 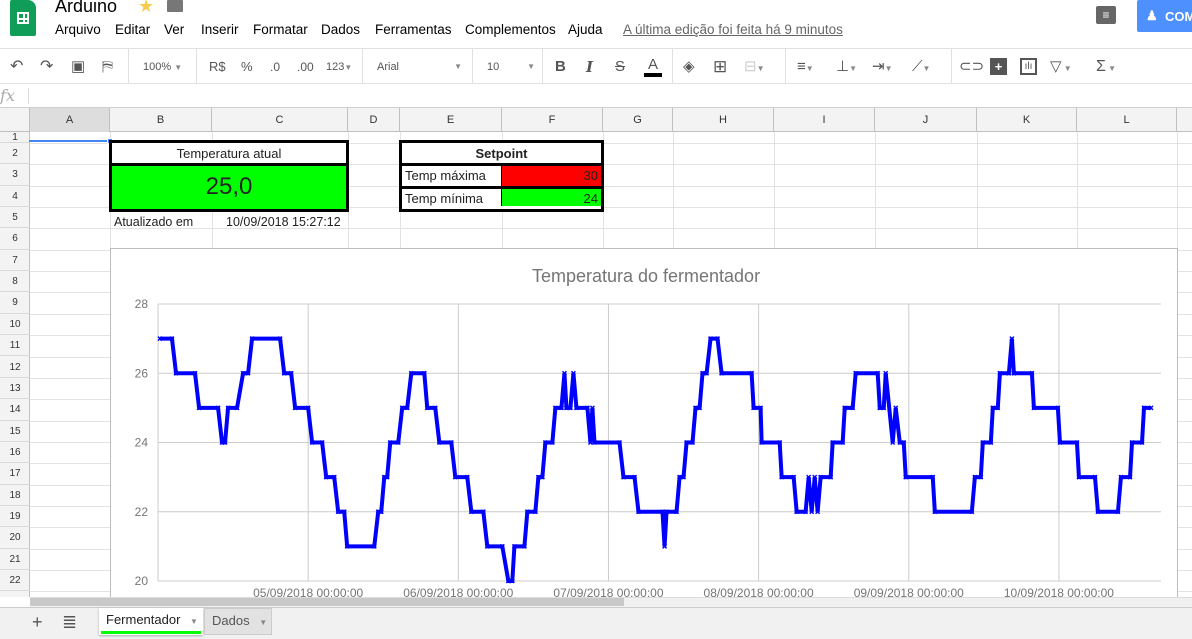 What do you see at coordinates (560, 67) in the screenshot?
I see `bold-button: B` at bounding box center [560, 67].